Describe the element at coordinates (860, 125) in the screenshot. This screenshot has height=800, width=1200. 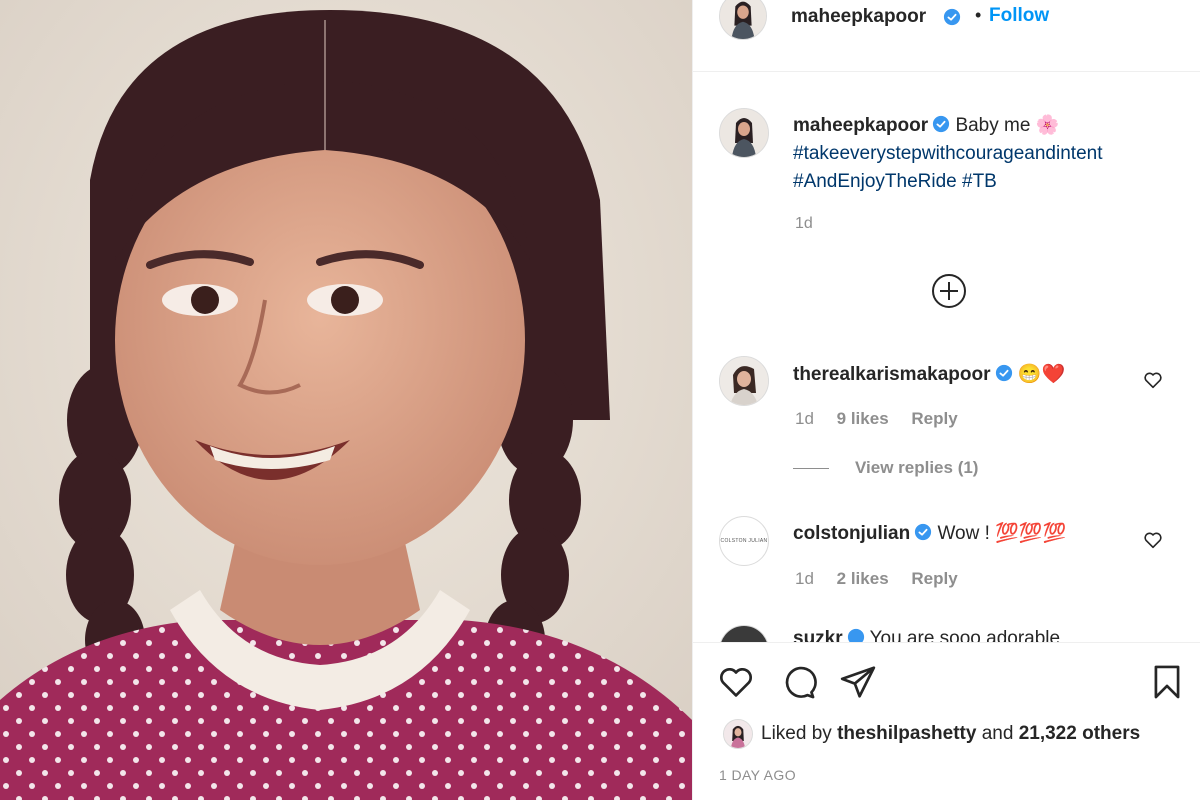
I see `caption-username: maheepkapoor` at that location.